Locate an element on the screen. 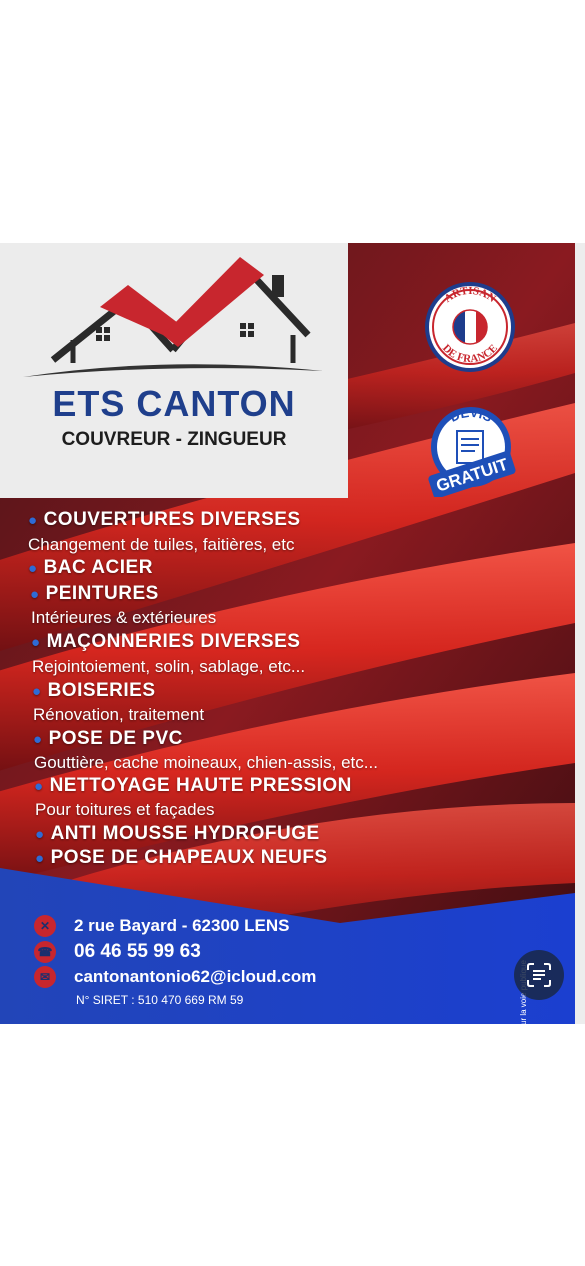 The height and width of the screenshot is (1266, 585). service-title: ● ANTI MOUSSE HYDROFUGE is located at coordinates (177, 833).